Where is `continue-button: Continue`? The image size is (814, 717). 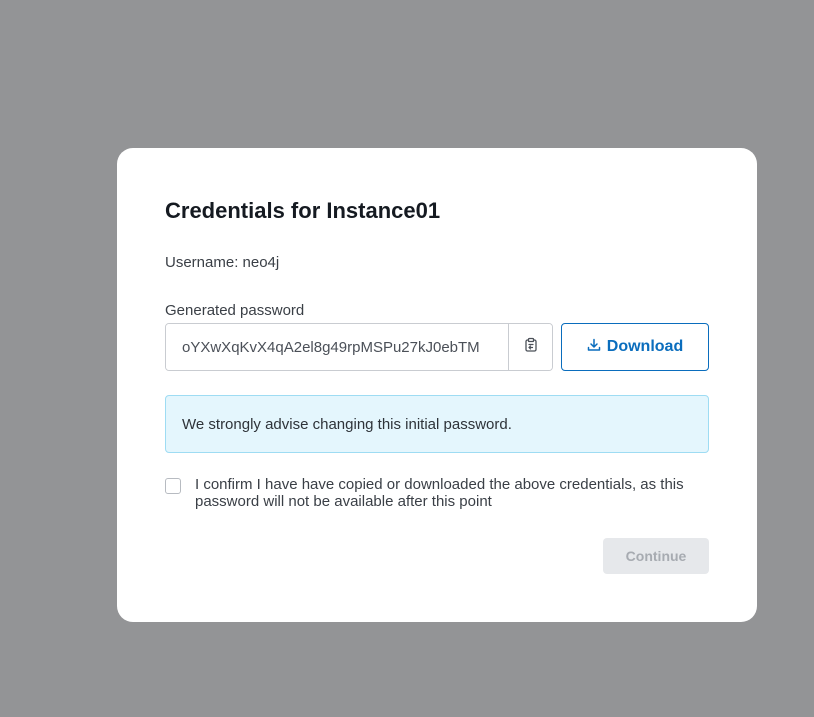
continue-button: Continue is located at coordinates (656, 556).